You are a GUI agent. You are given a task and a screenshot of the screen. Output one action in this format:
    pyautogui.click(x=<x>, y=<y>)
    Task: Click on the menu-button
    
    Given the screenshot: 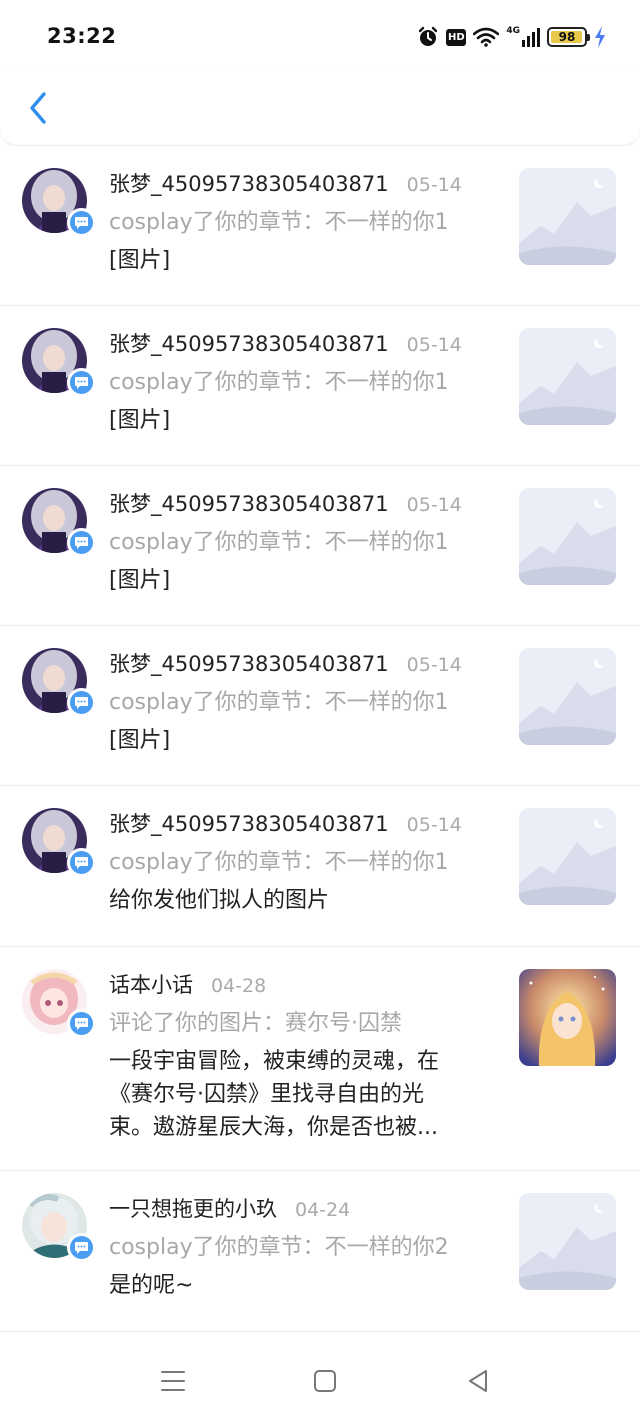 What is the action you would take?
    pyautogui.click(x=173, y=1383)
    